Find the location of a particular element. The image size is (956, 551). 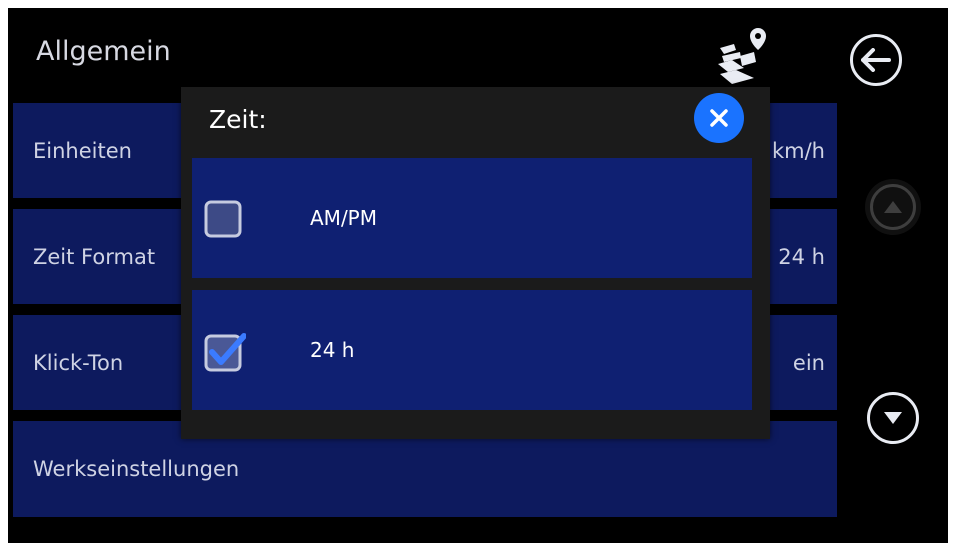

setting-value: km/h is located at coordinates (798, 150).